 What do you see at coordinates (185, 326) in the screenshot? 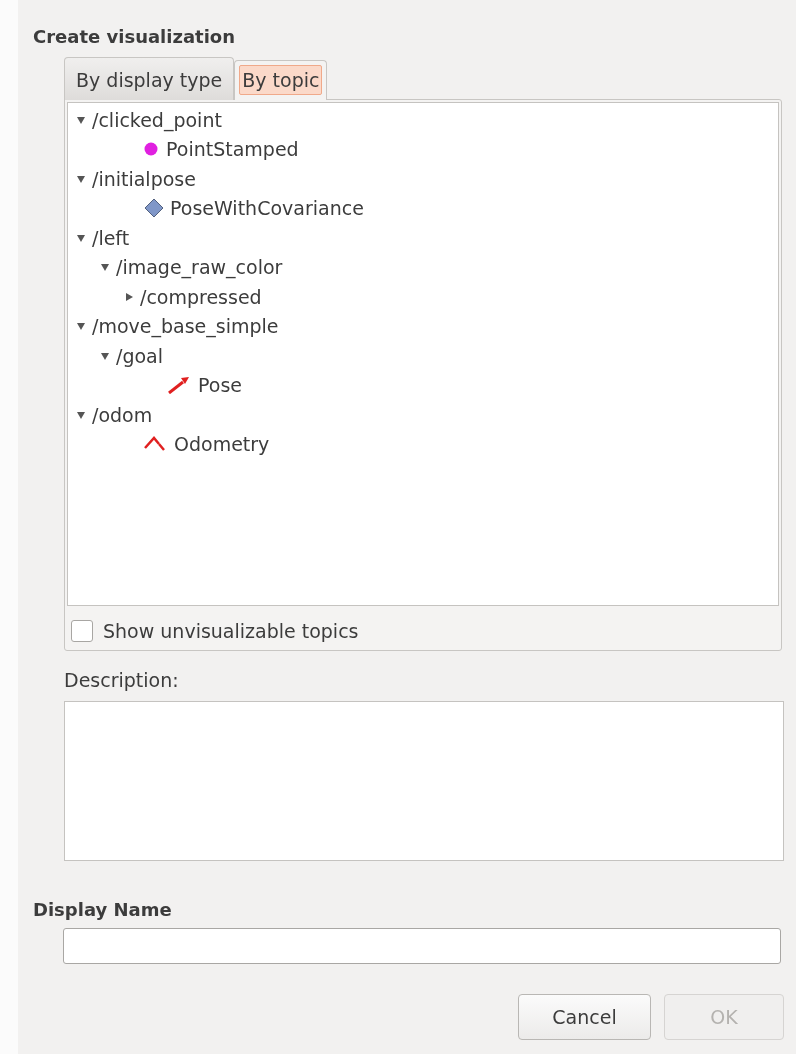
I see `topic-item: /move_base_simple` at bounding box center [185, 326].